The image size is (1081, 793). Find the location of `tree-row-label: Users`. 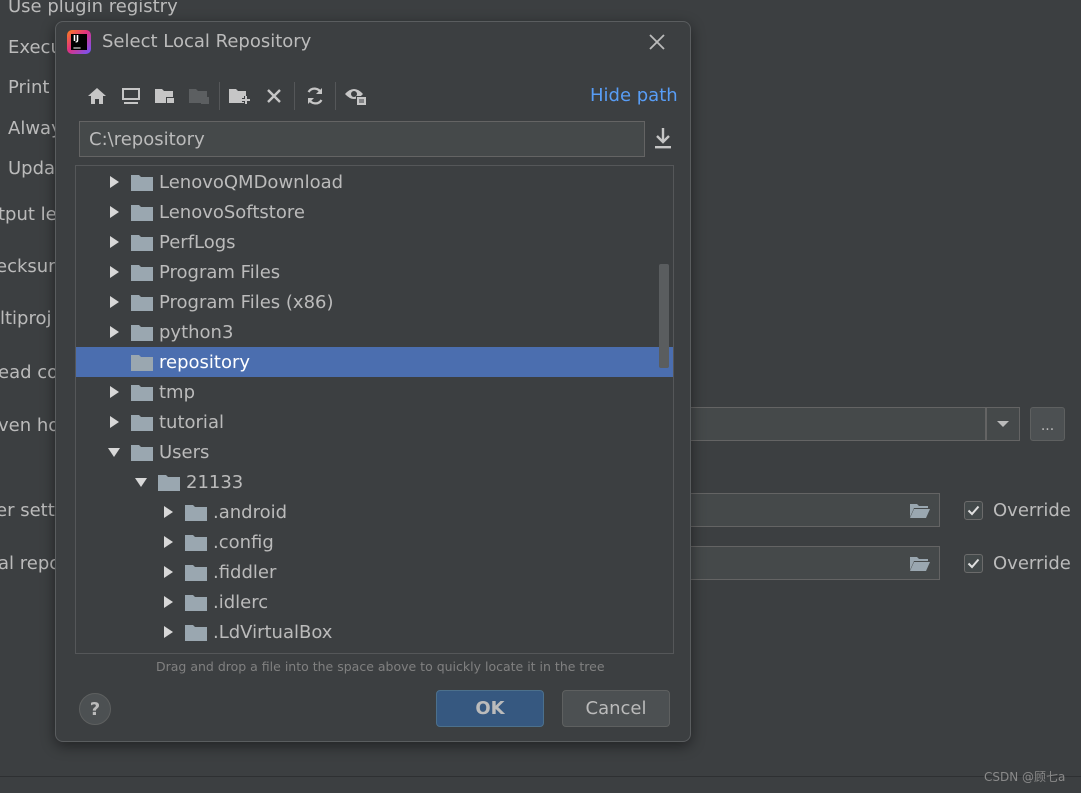

tree-row-label: Users is located at coordinates (184, 452).